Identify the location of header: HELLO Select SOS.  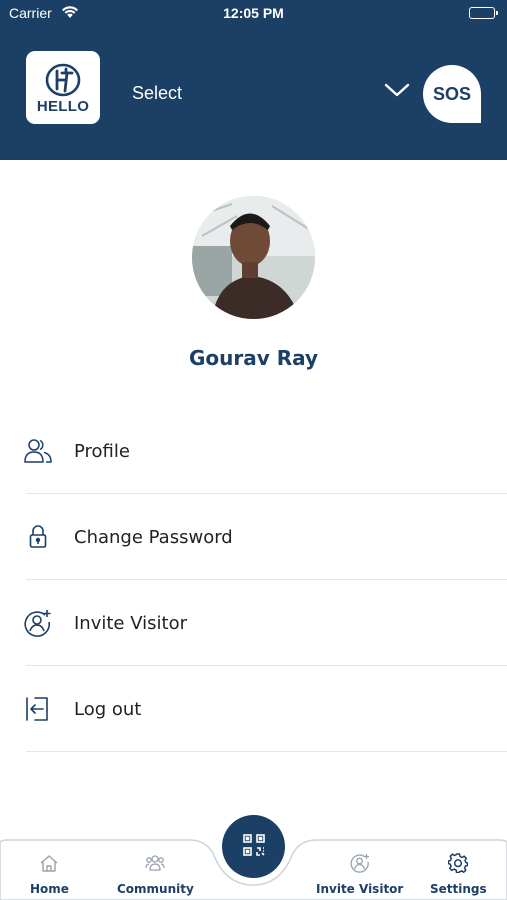
(253, 94).